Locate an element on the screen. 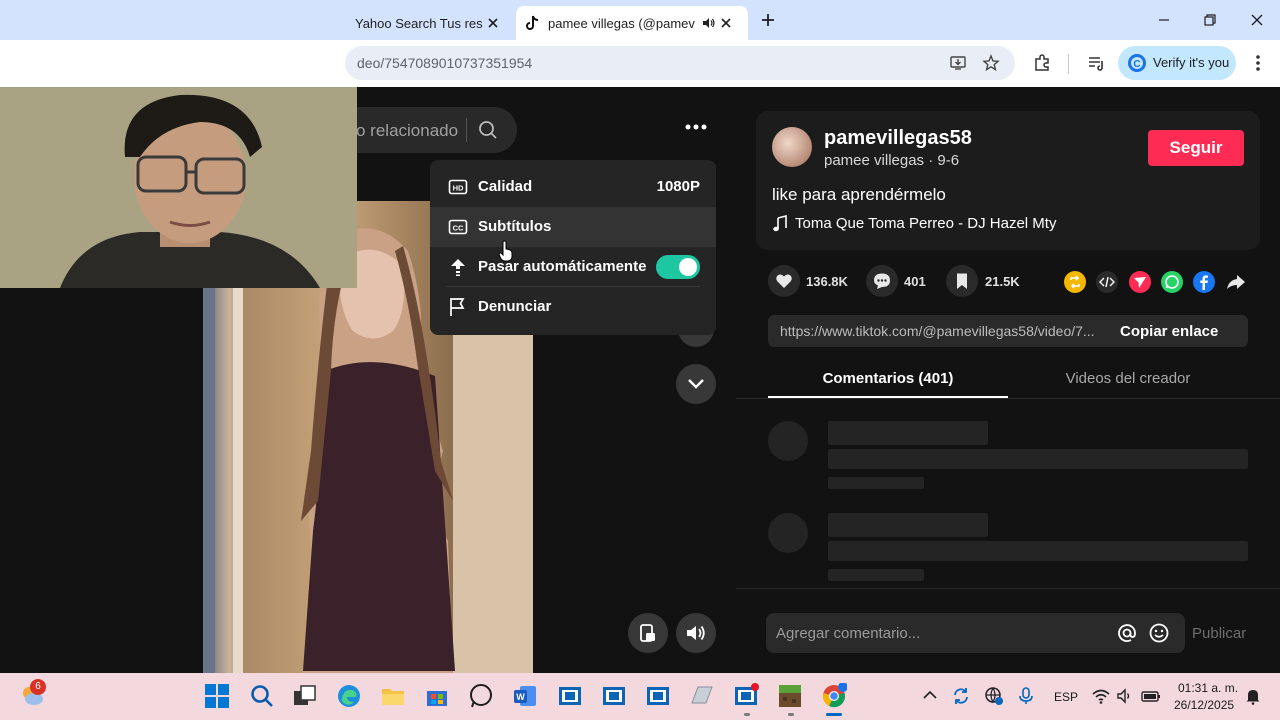  more-menu-button is located at coordinates (696, 127).